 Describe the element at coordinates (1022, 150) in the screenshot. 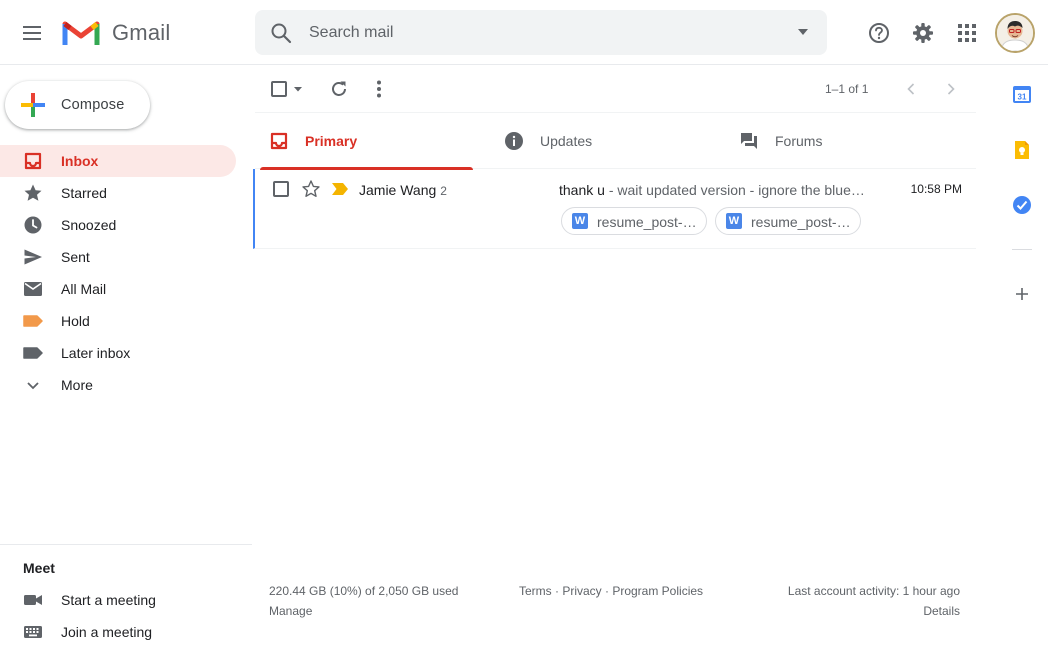

I see `keep-icon` at that location.